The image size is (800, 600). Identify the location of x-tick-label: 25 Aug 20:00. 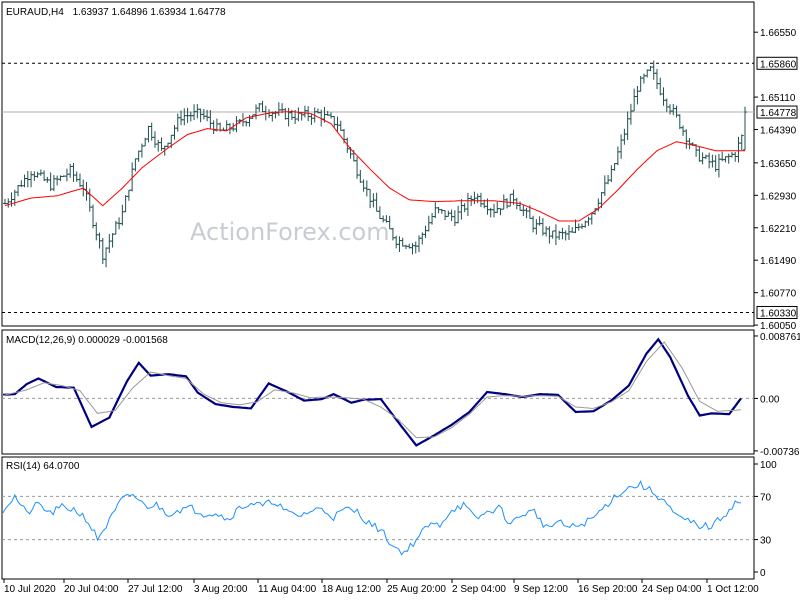
(416, 589).